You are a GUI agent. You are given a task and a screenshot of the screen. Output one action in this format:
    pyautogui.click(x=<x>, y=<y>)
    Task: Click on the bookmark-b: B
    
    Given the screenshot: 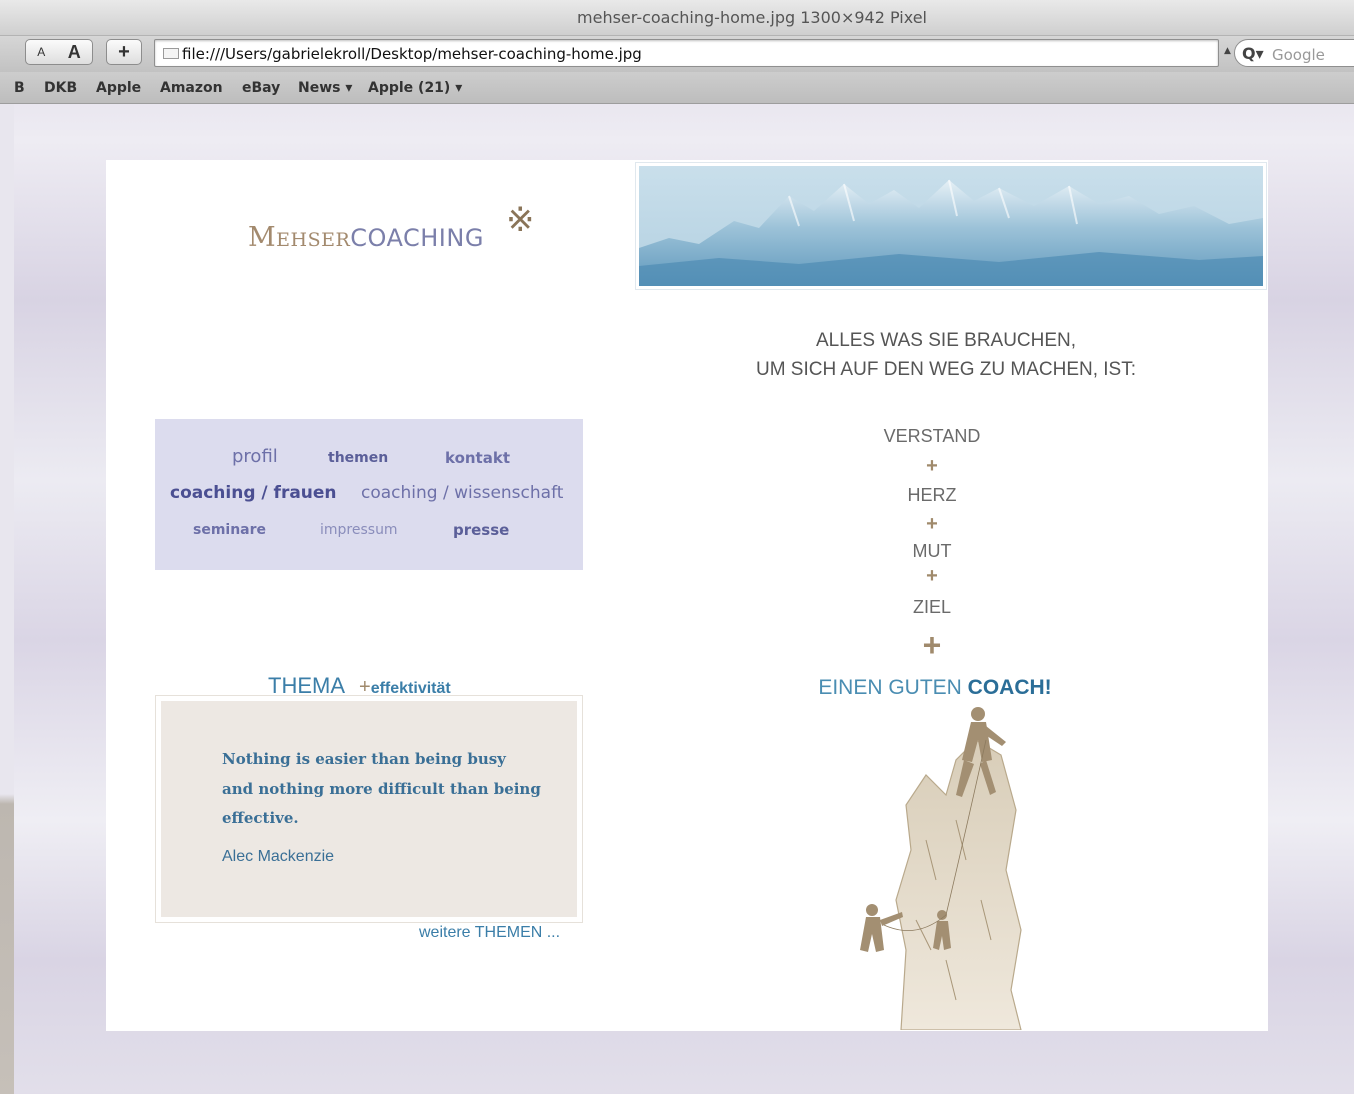 What is the action you would take?
    pyautogui.click(x=19, y=88)
    